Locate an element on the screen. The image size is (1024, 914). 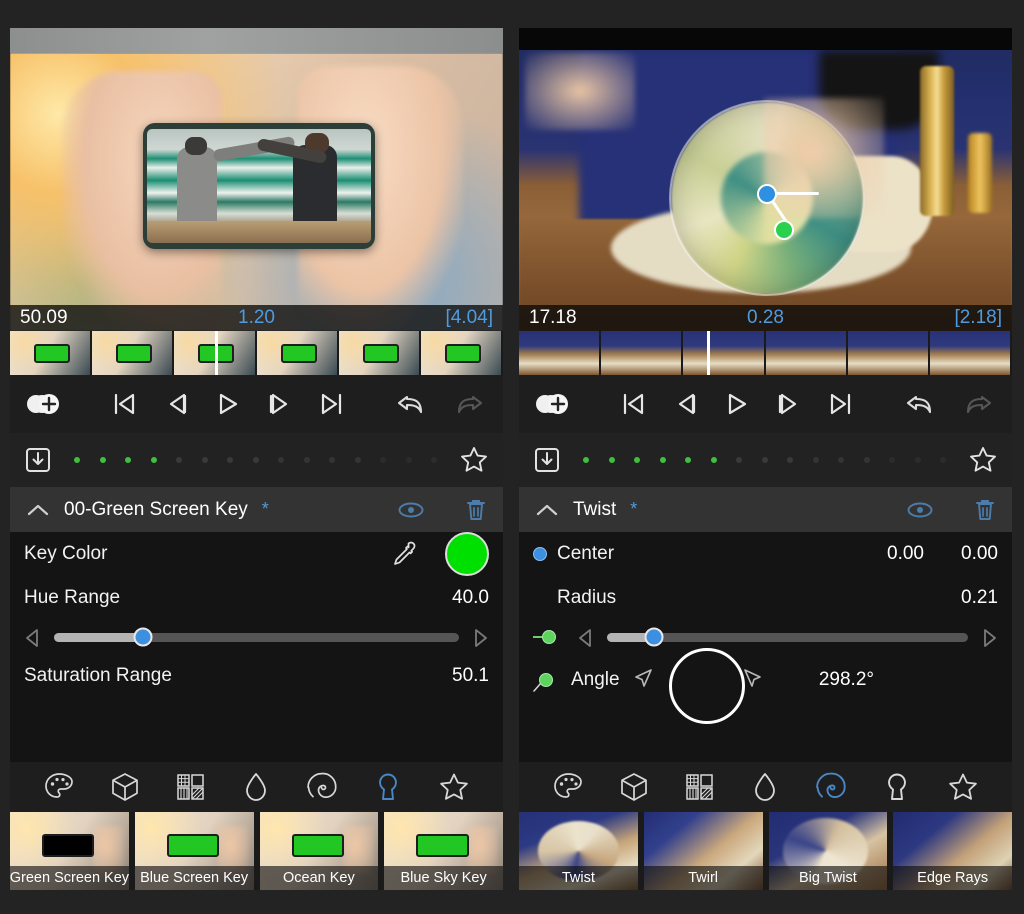
hue-range-slider is located at coordinates (256, 637).